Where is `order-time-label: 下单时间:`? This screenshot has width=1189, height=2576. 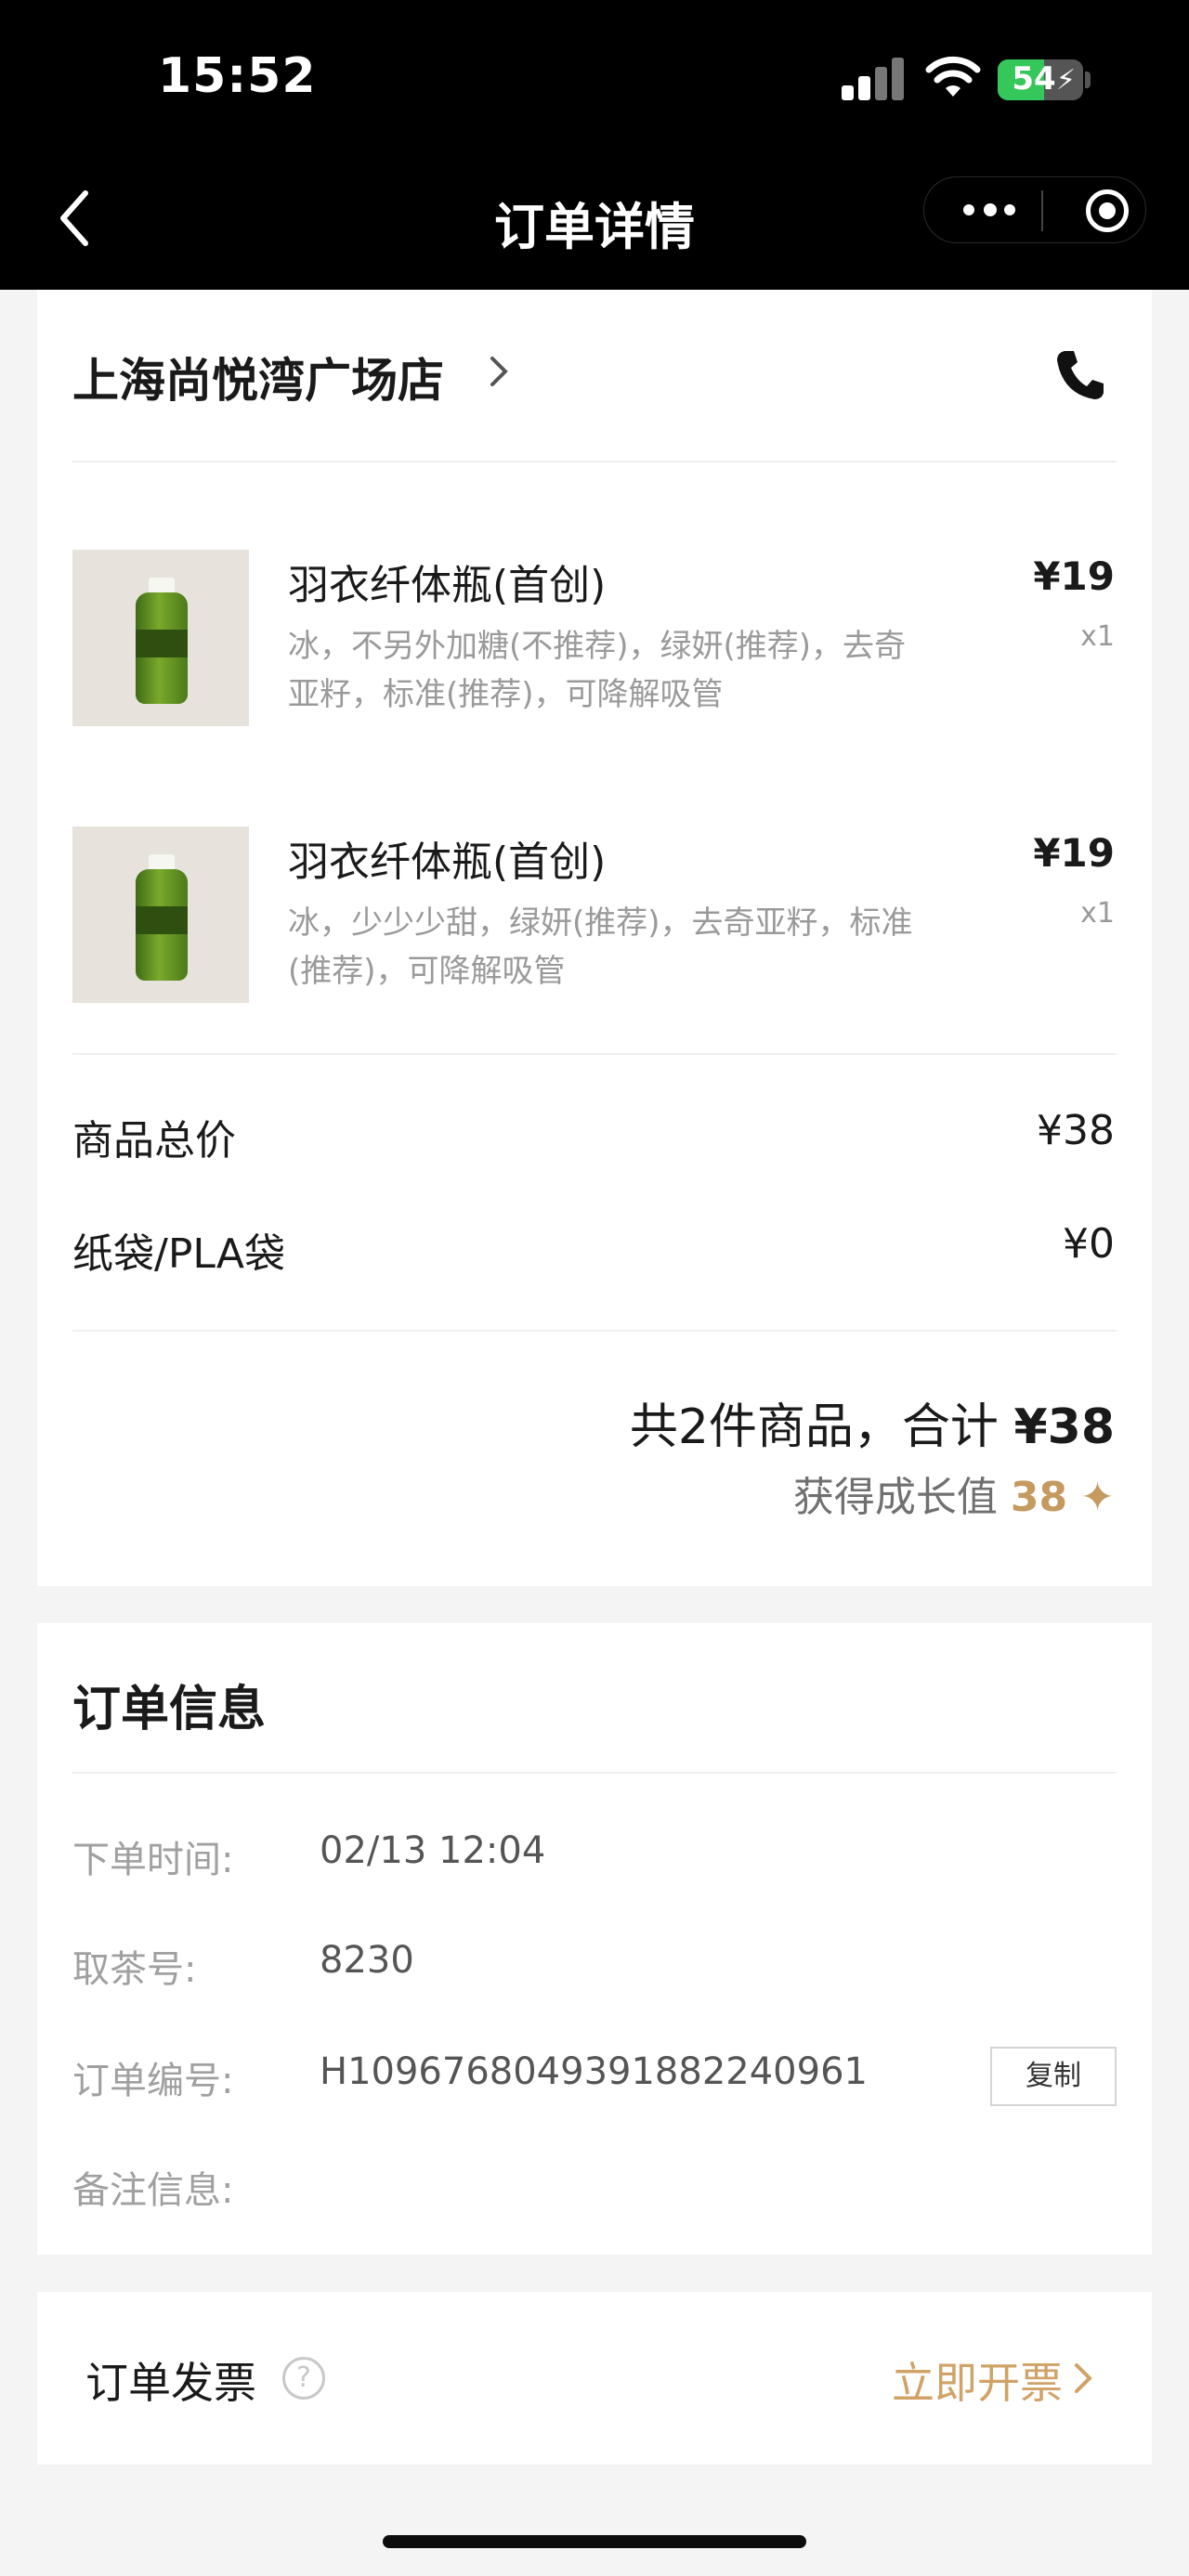 order-time-label: 下单时间: is located at coordinates (153, 1860).